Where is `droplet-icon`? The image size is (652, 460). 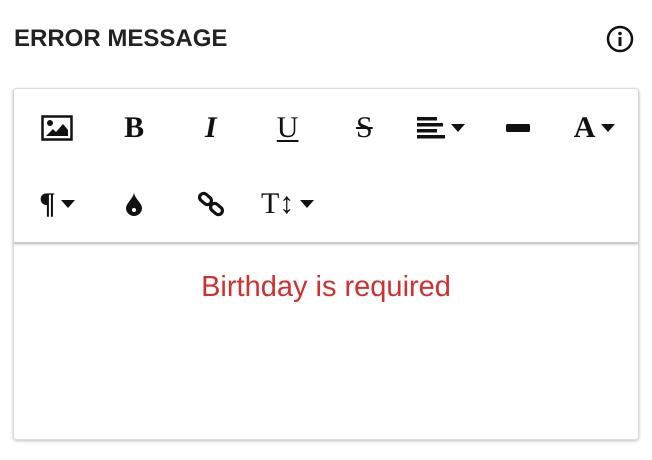
droplet-icon is located at coordinates (134, 204).